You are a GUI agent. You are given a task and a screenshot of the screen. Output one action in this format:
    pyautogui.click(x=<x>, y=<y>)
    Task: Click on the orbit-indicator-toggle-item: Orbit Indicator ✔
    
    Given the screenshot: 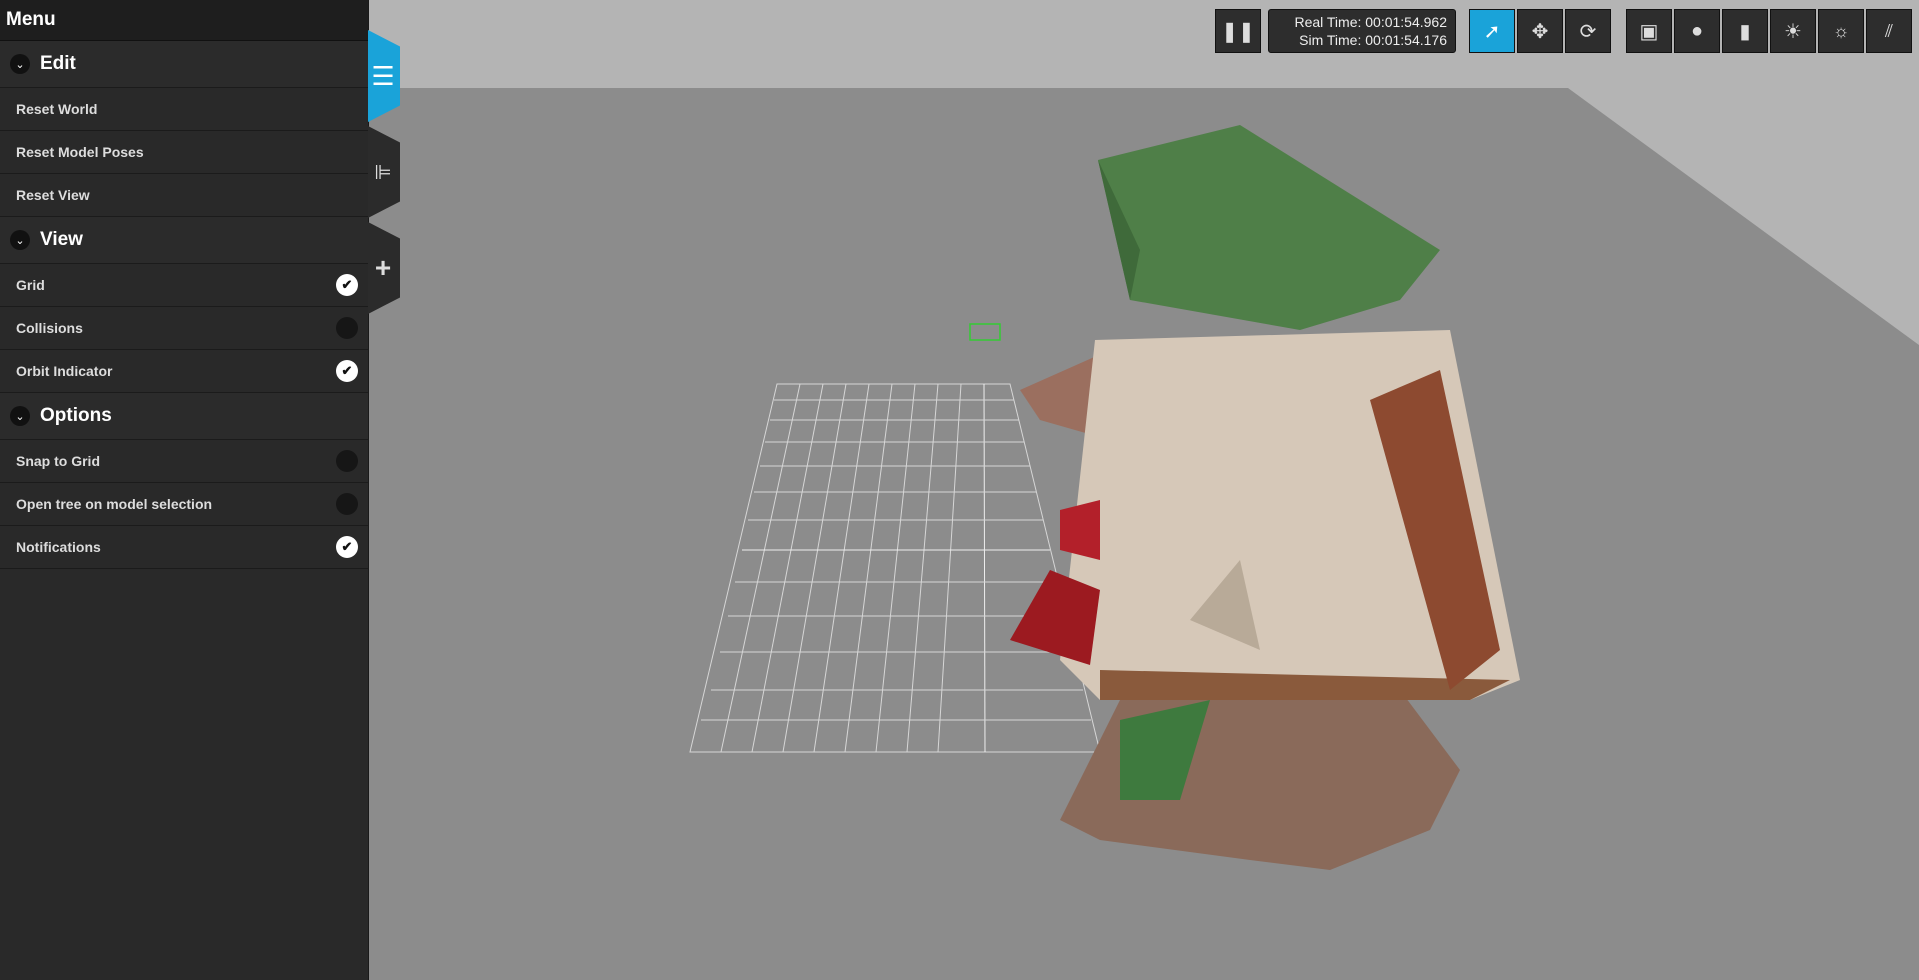 What is the action you would take?
    pyautogui.click(x=184, y=371)
    